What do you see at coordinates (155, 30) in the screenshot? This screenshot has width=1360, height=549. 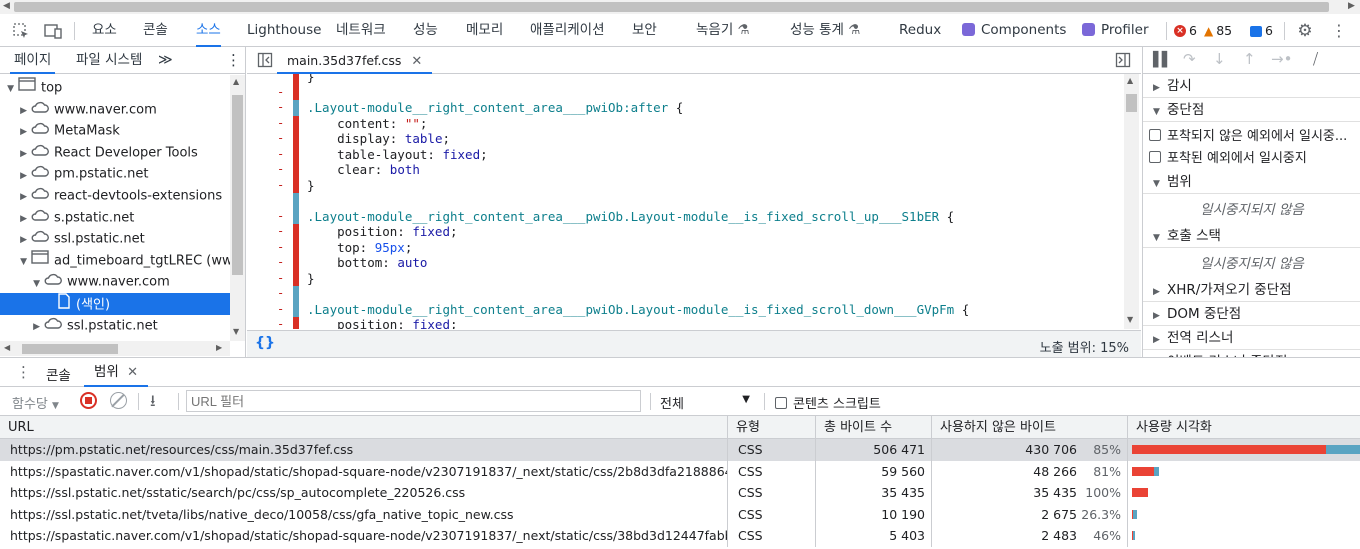 I see `tab-console: 콘솔` at bounding box center [155, 30].